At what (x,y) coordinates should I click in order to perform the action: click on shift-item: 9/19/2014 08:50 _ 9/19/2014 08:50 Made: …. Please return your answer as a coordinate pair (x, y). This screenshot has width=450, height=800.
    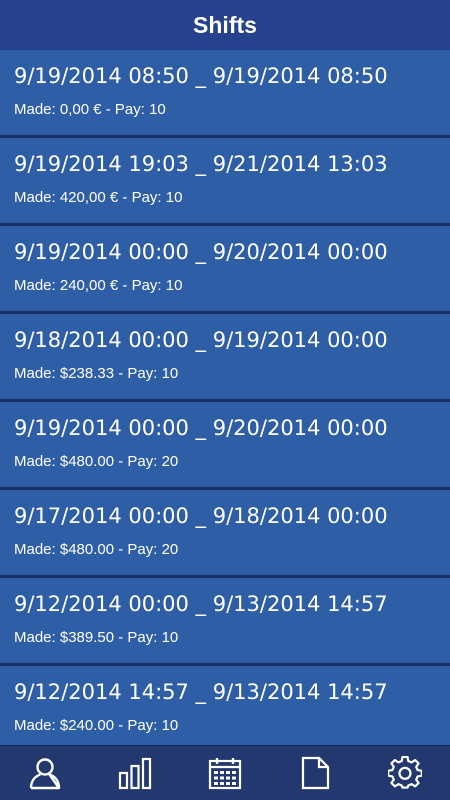
    Looking at the image, I should click on (225, 92).